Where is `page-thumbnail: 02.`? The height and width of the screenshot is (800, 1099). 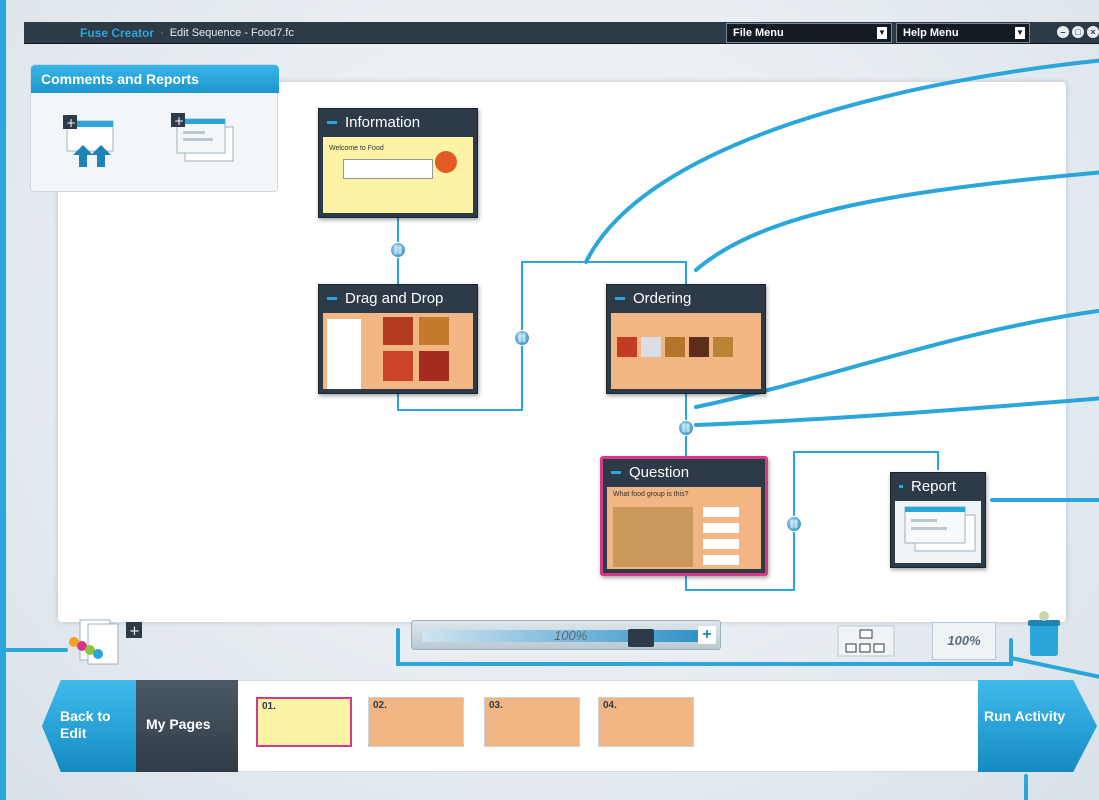
page-thumbnail: 02. is located at coordinates (416, 722).